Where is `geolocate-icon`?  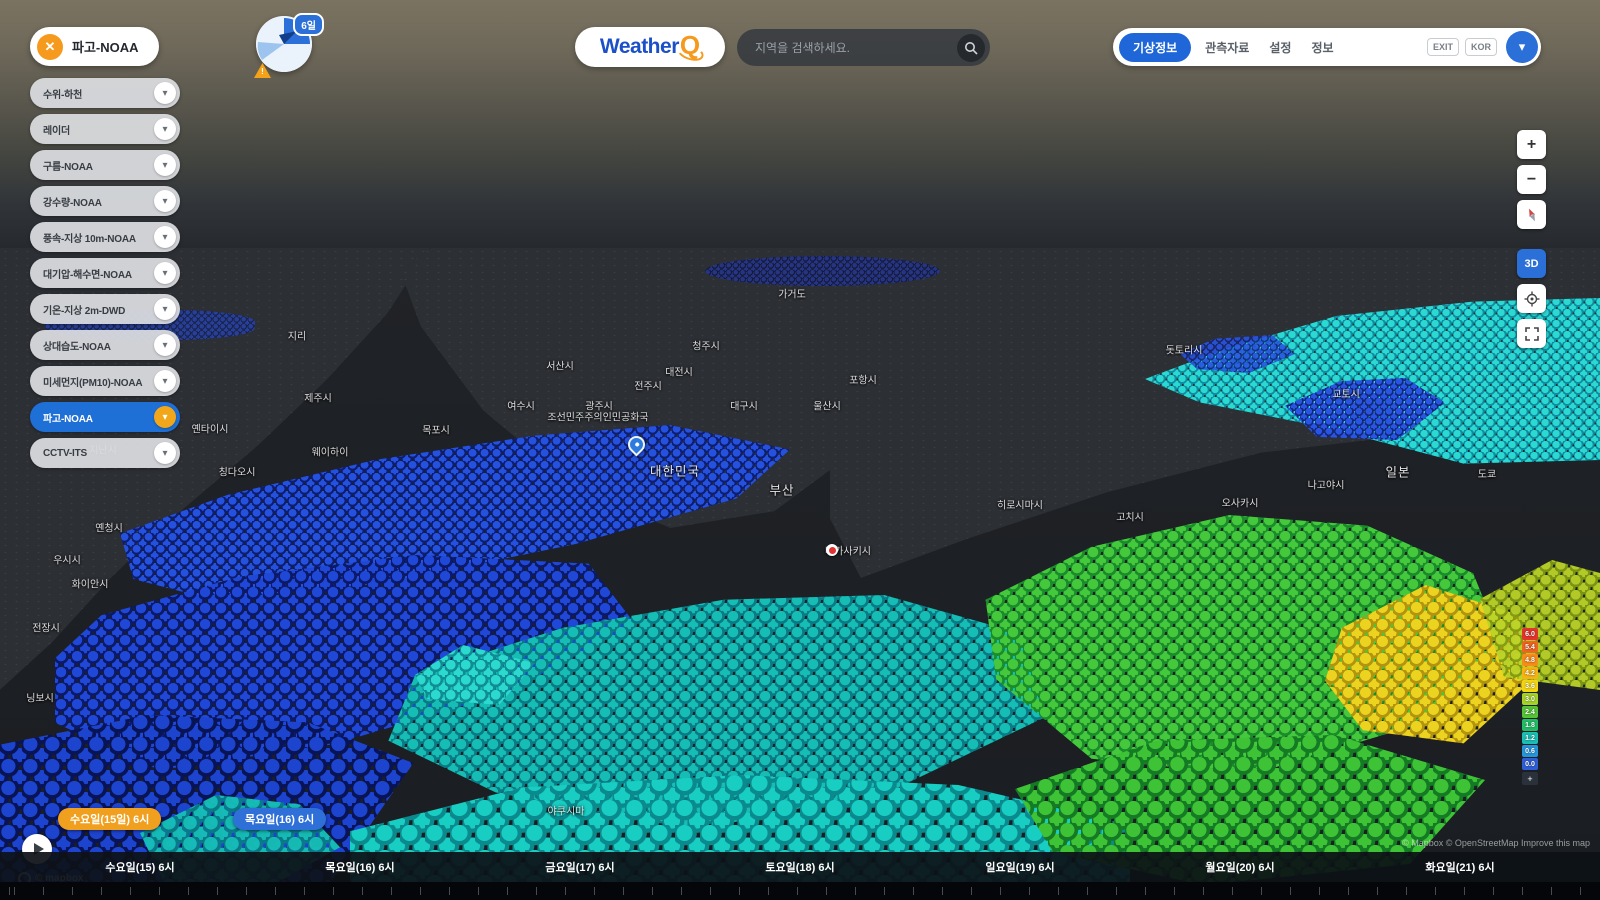 geolocate-icon is located at coordinates (1531, 298).